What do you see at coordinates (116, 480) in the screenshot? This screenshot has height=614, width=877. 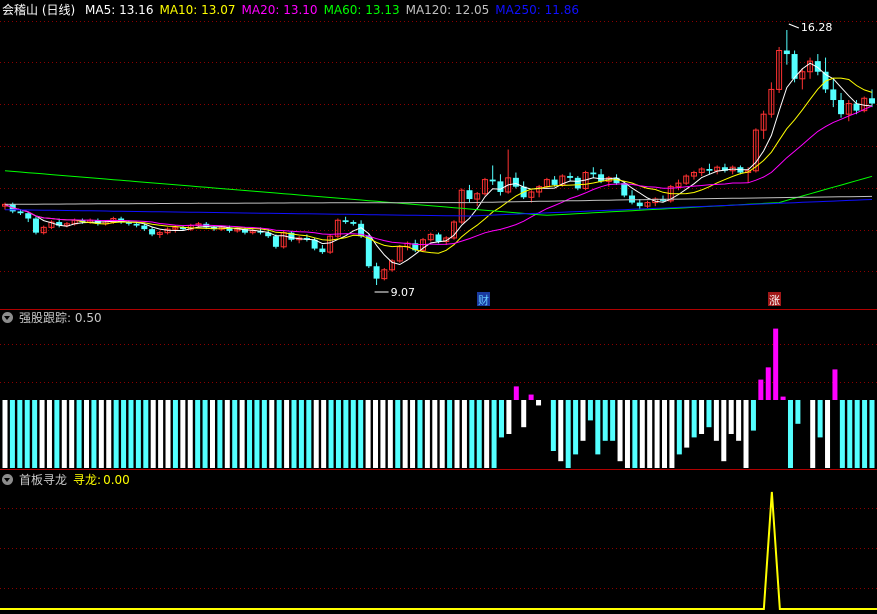 I see `indicator2-value: 0.00` at bounding box center [116, 480].